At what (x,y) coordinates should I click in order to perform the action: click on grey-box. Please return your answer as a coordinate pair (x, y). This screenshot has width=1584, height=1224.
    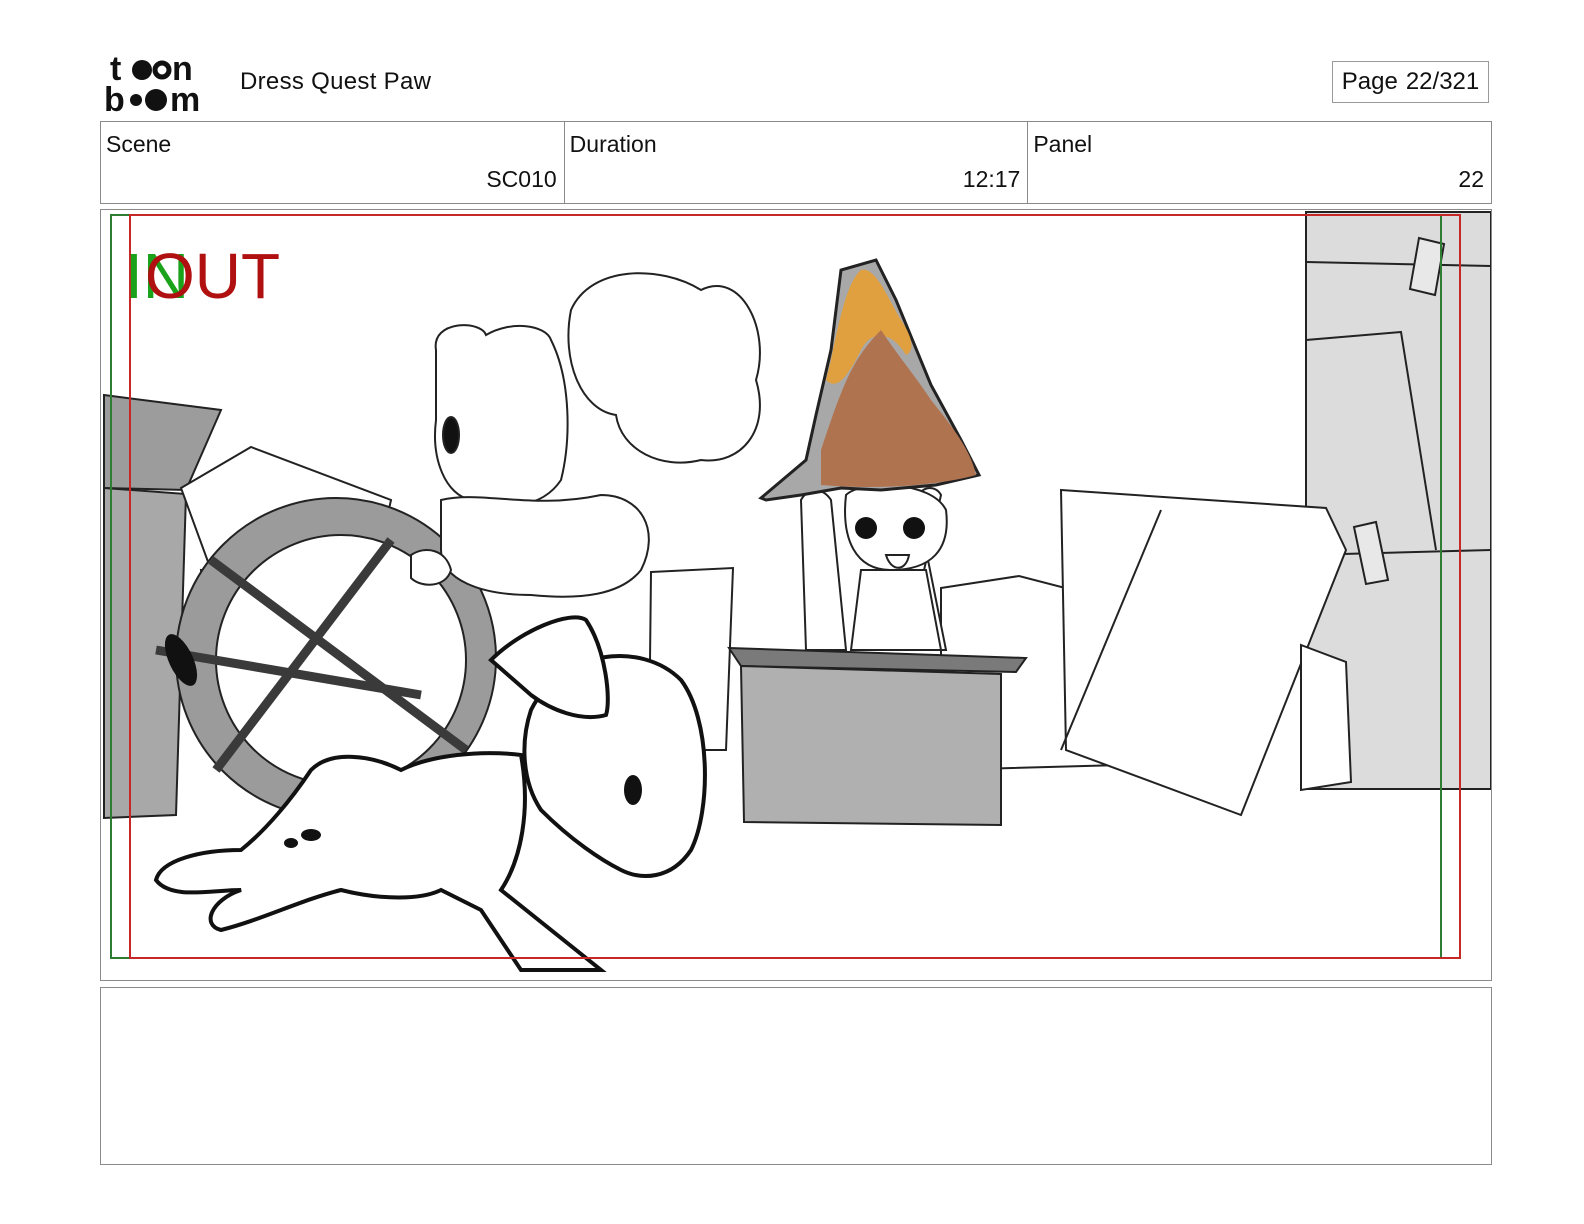
    Looking at the image, I should click on (877, 736).